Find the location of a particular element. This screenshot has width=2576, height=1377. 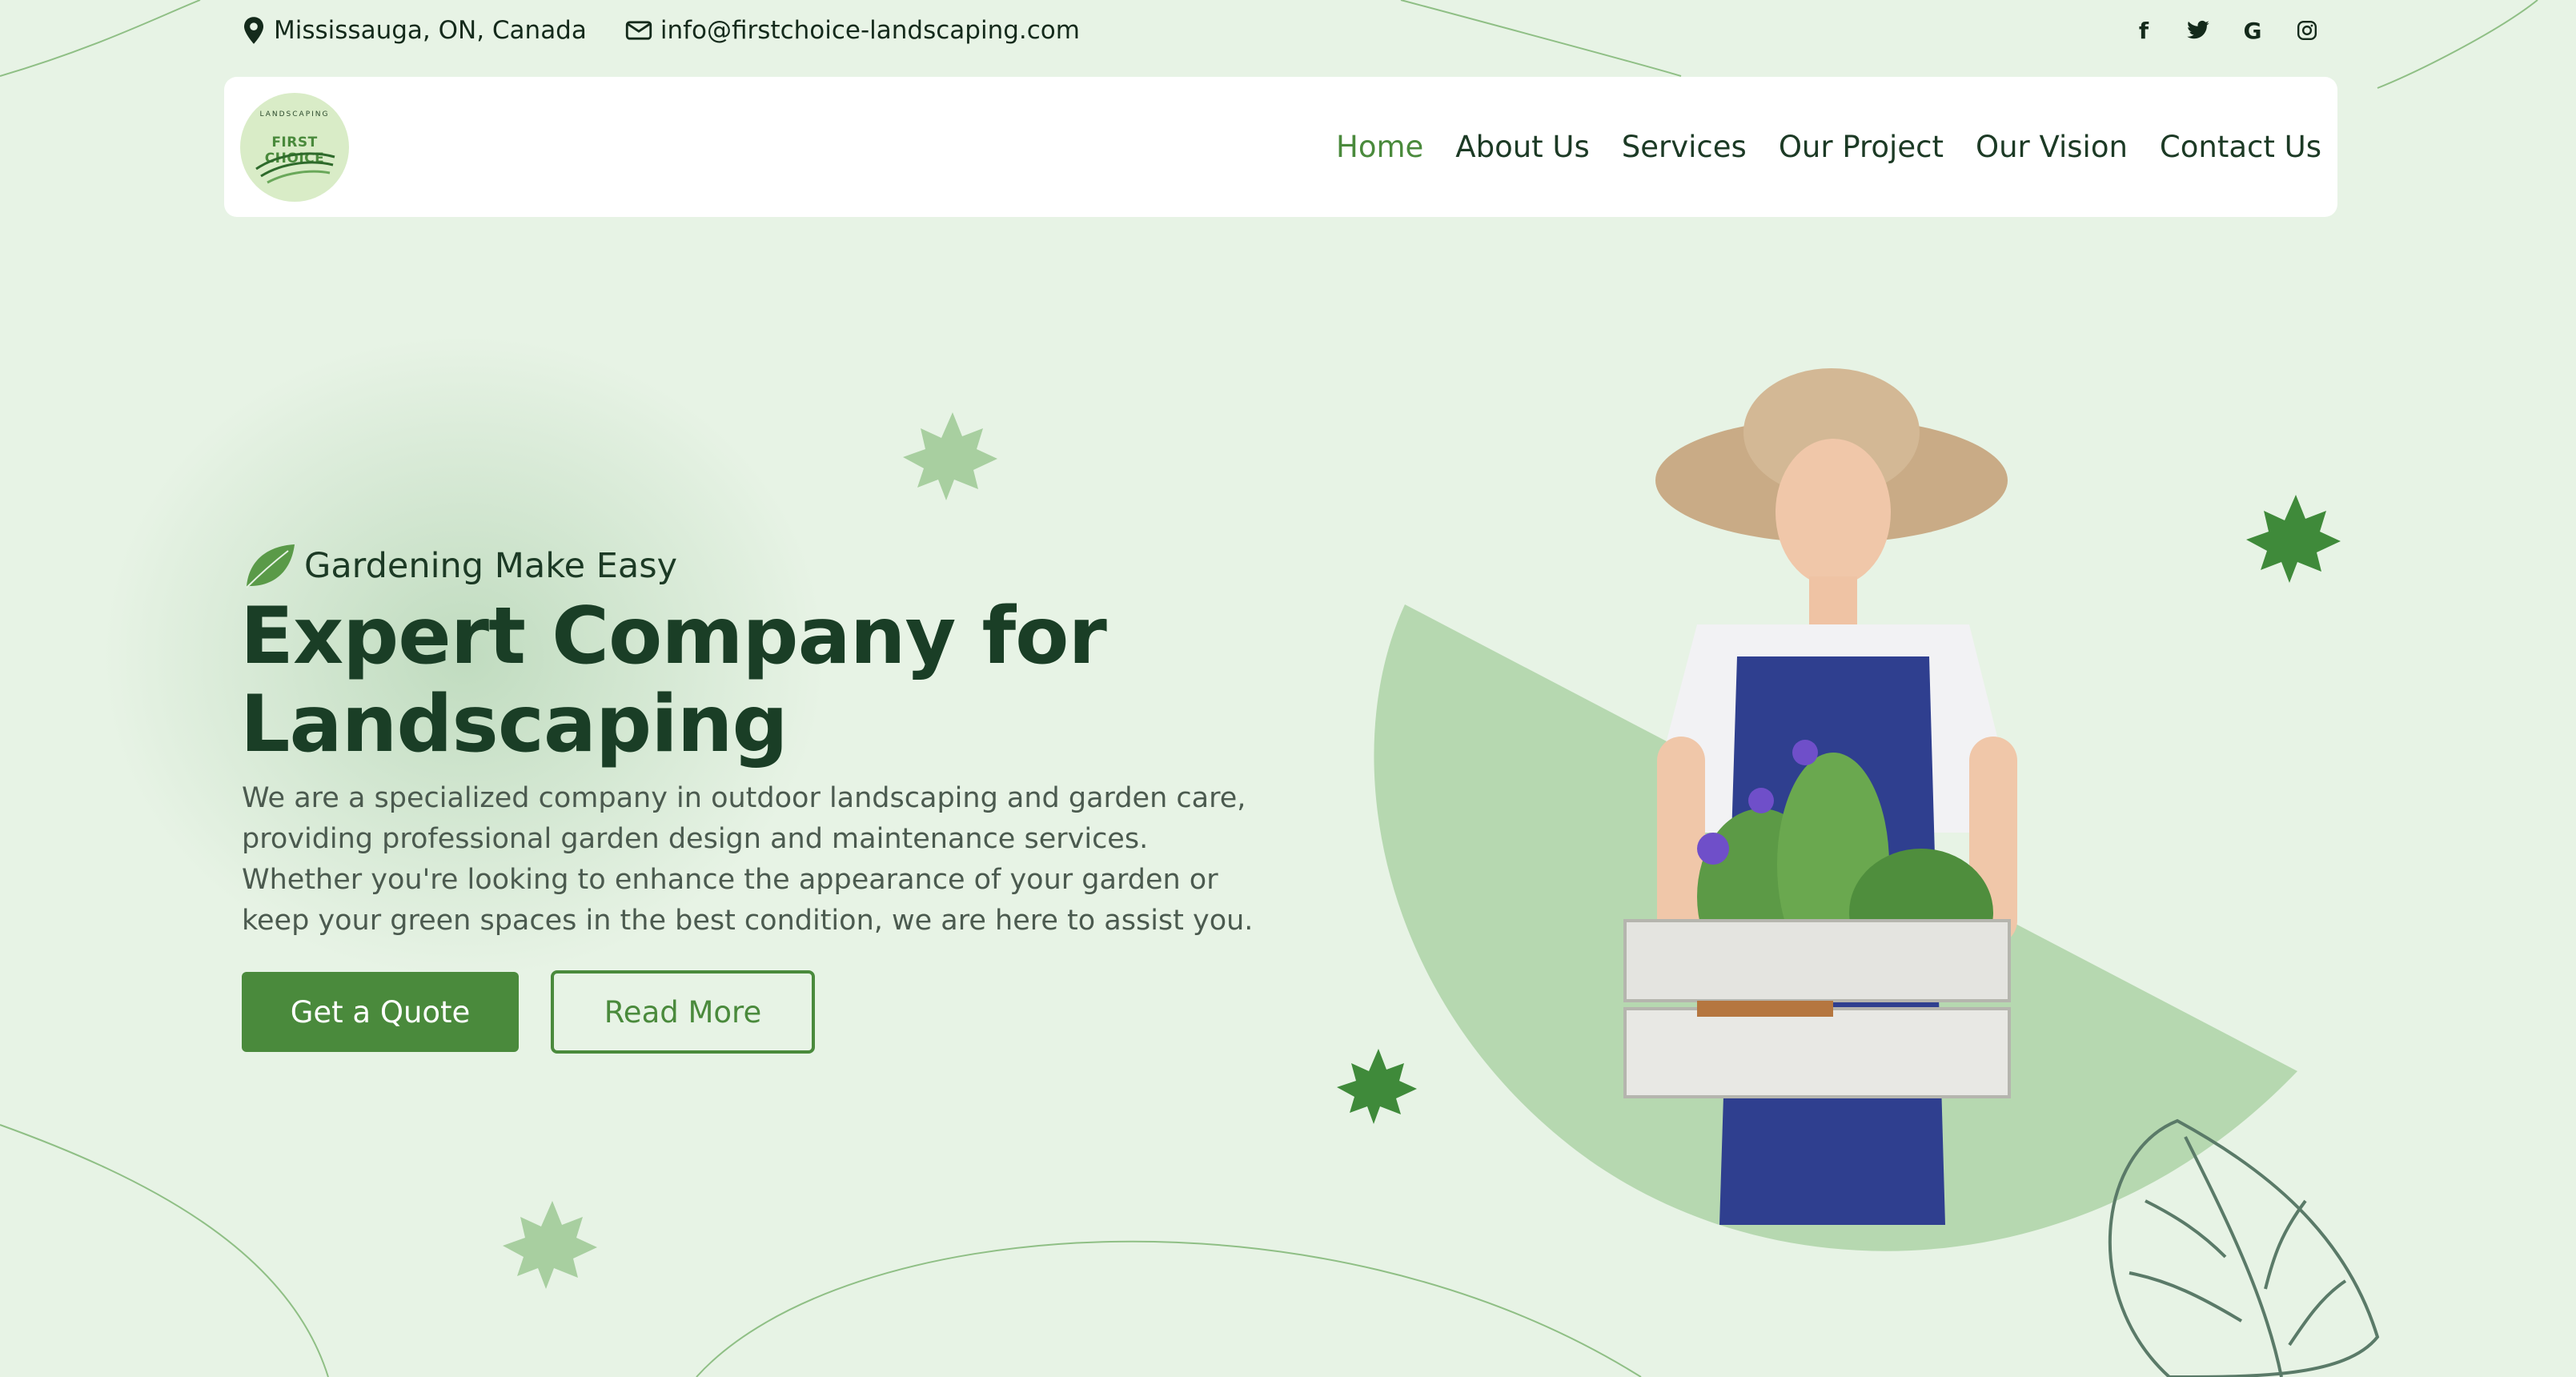

hero-tagline: Gardening Make Easy is located at coordinates (460, 566).